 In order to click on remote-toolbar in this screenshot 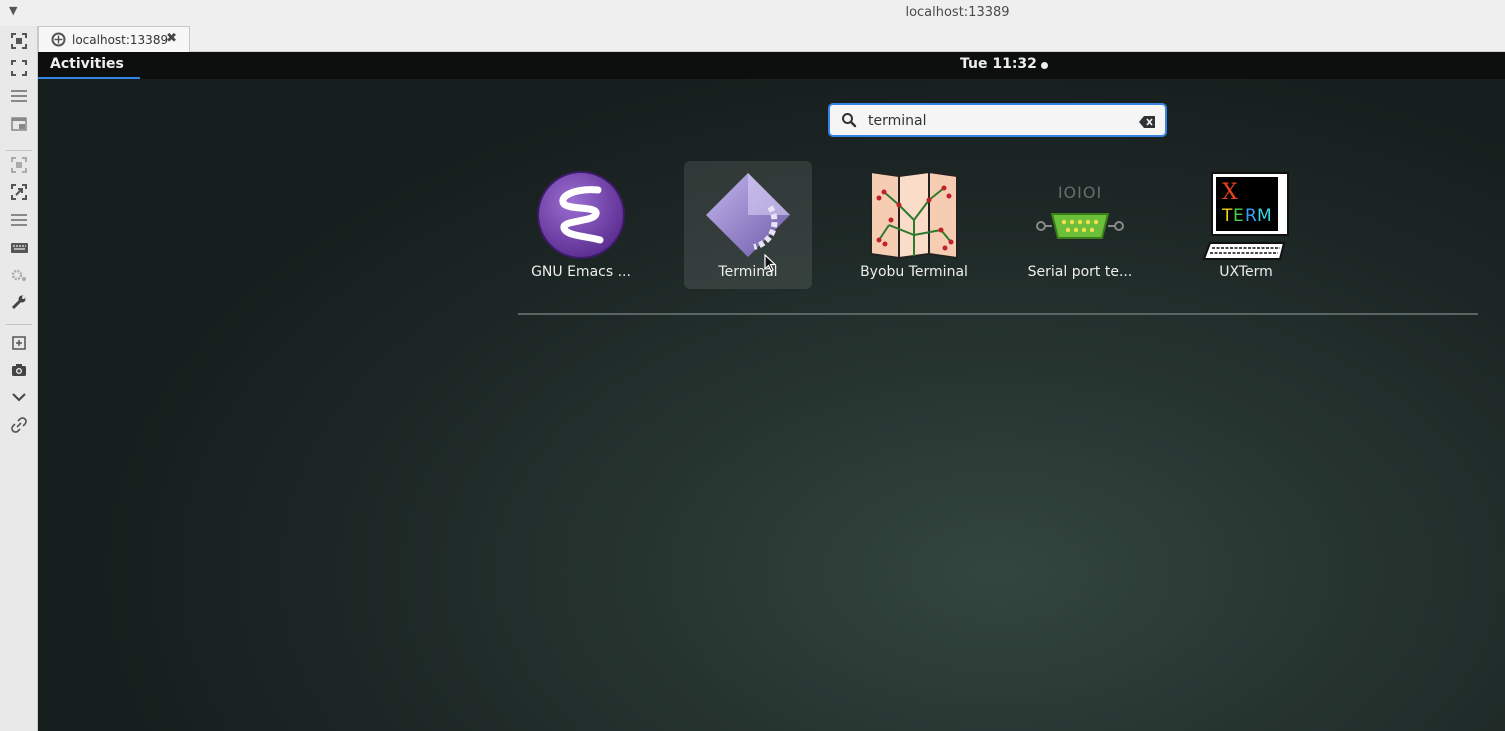, I will do `click(19, 378)`.